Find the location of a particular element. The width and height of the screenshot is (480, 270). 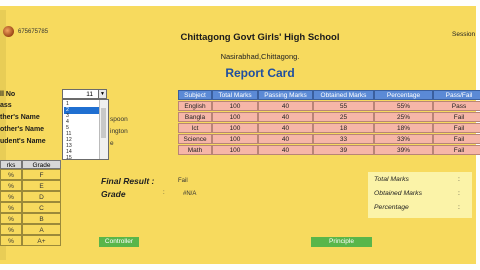

table-cell: English is located at coordinates (195, 106).